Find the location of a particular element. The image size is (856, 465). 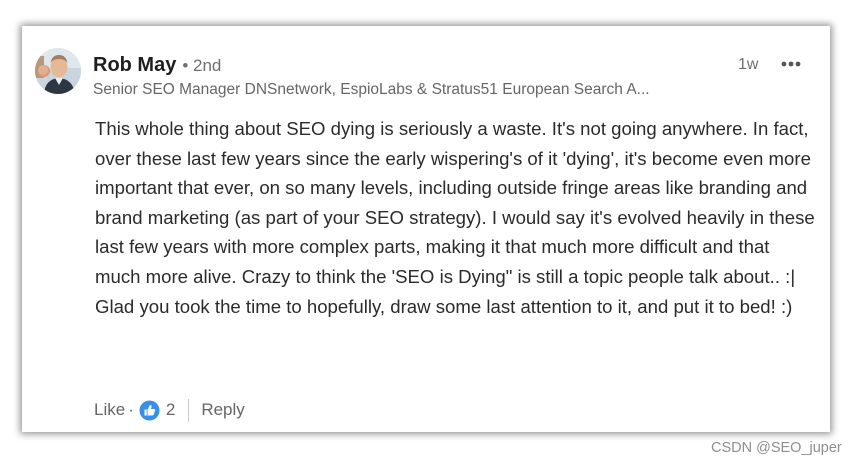

author-name: Rob May is located at coordinates (134, 65).